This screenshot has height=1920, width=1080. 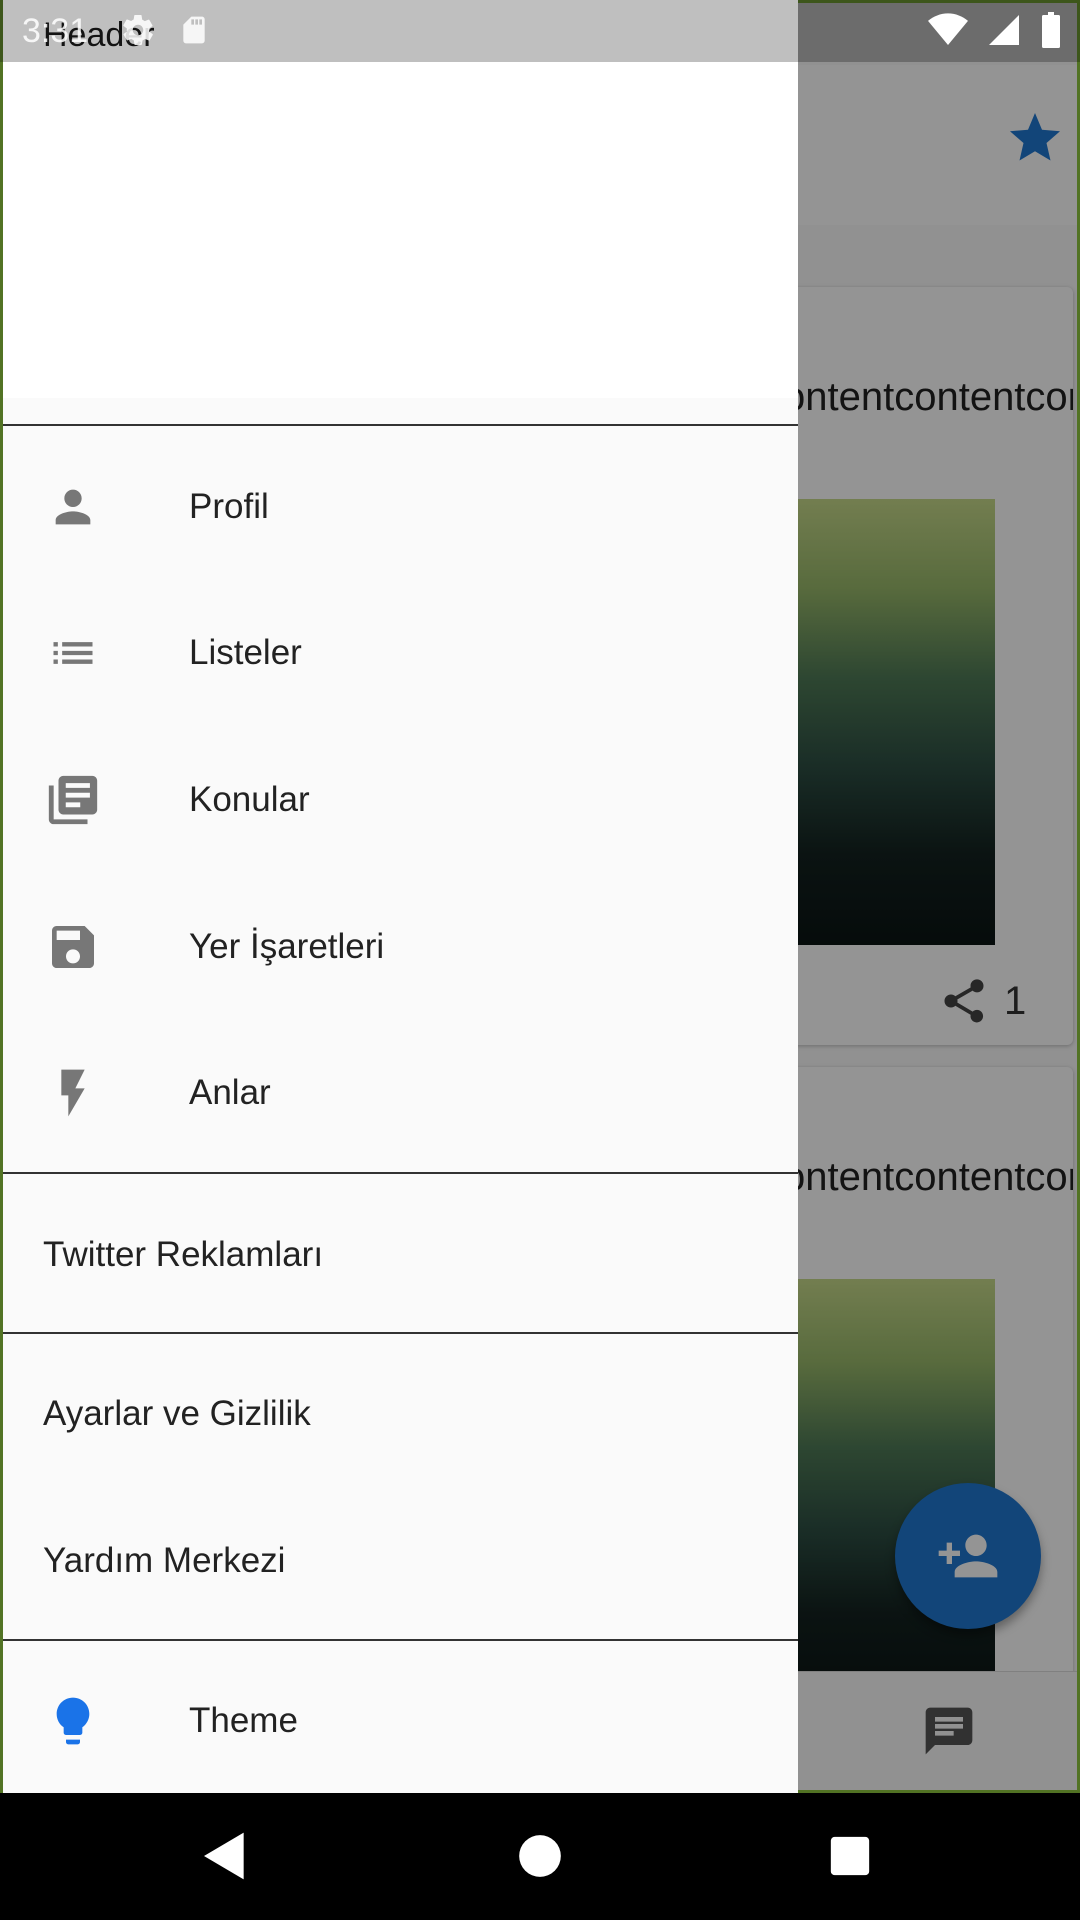 What do you see at coordinates (540, 31) in the screenshot?
I see `status-bar: 3:31` at bounding box center [540, 31].